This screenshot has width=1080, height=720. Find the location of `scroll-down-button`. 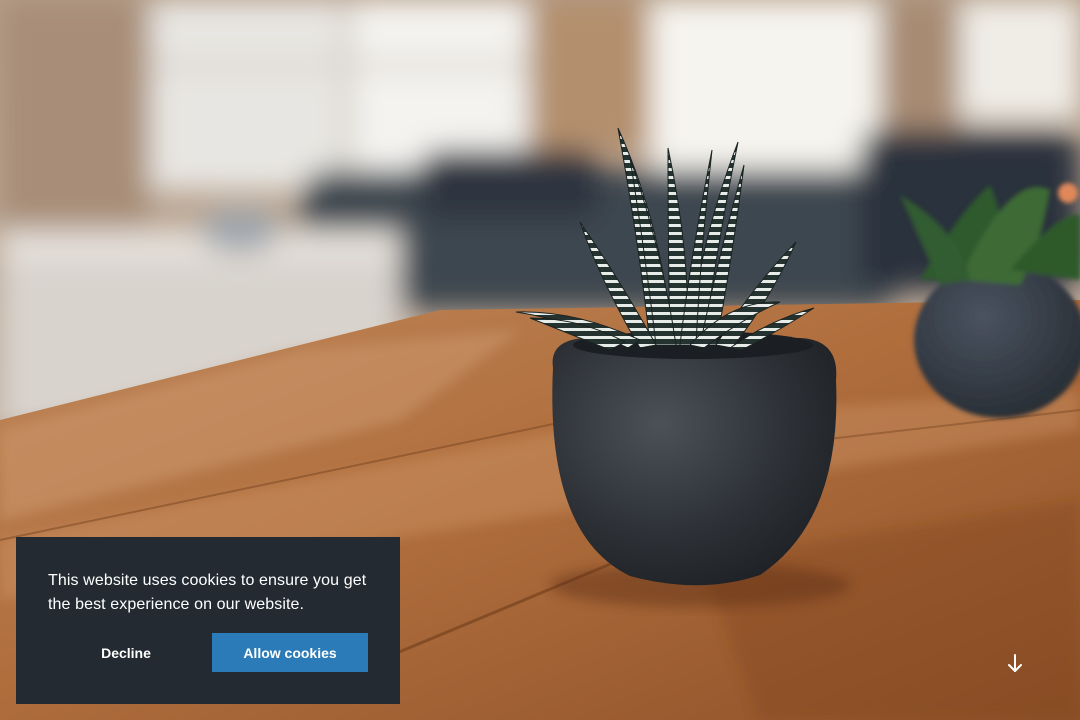

scroll-down-button is located at coordinates (1015, 664).